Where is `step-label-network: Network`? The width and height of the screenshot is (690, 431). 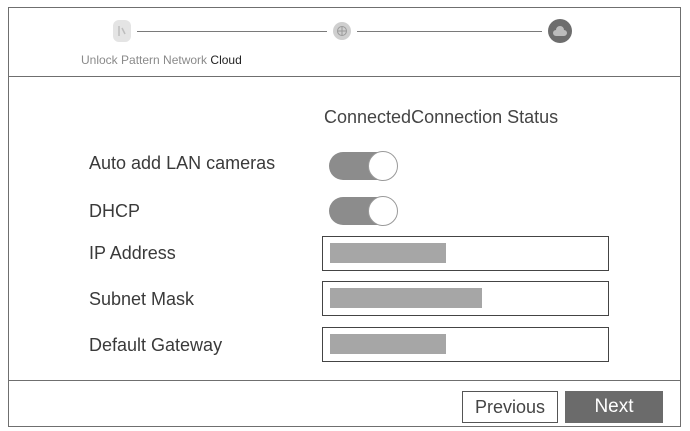
step-label-network: Network is located at coordinates (185, 60).